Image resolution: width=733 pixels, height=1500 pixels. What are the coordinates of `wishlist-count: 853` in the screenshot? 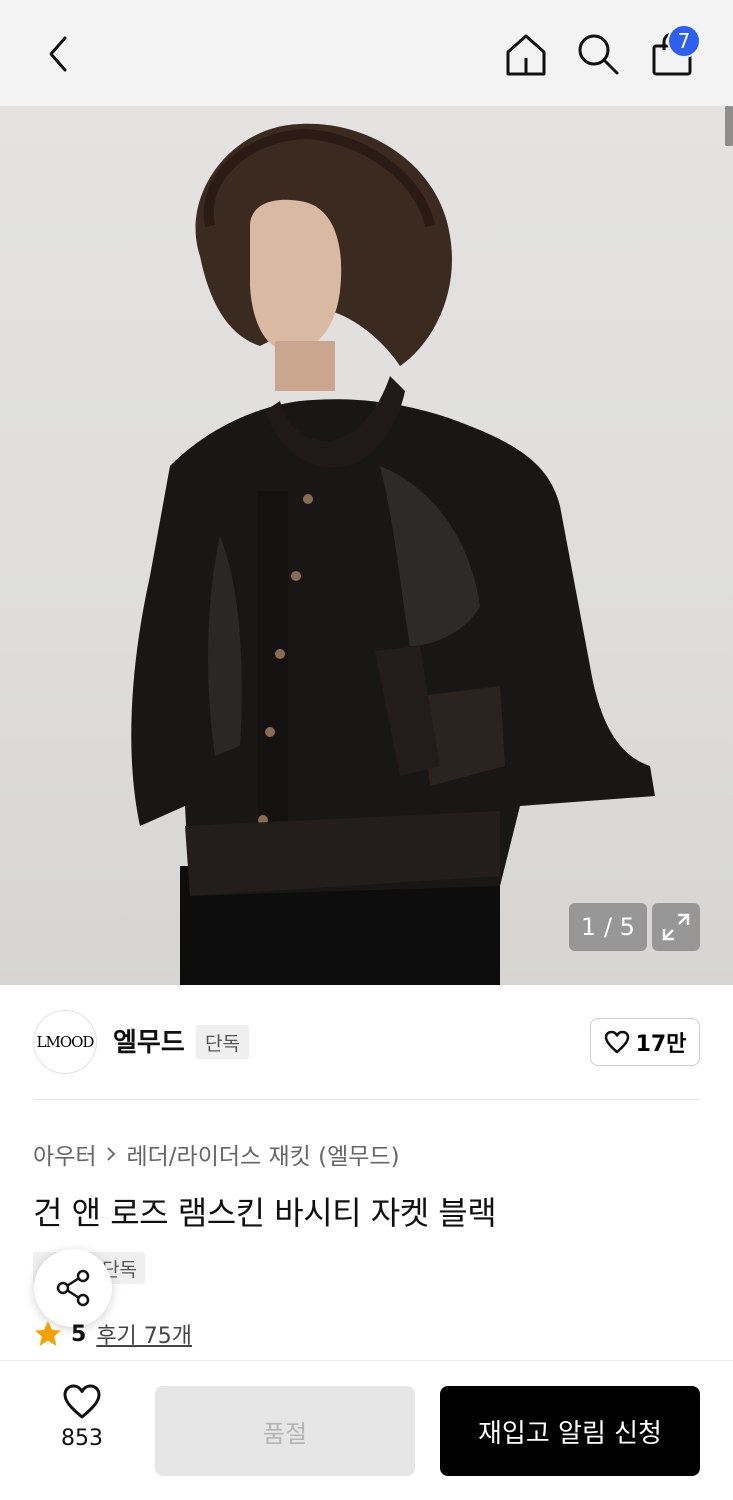 It's located at (82, 1438).